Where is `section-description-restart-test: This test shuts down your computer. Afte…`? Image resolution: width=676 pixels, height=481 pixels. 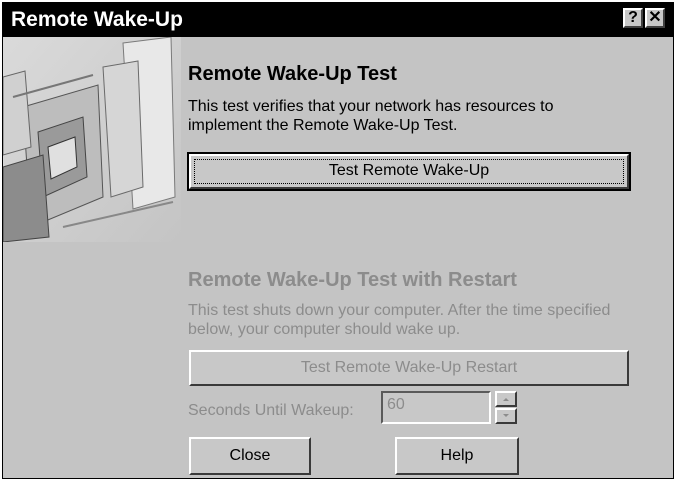 section-description-restart-test: This test shuts down your computer. Afte… is located at coordinates (399, 320).